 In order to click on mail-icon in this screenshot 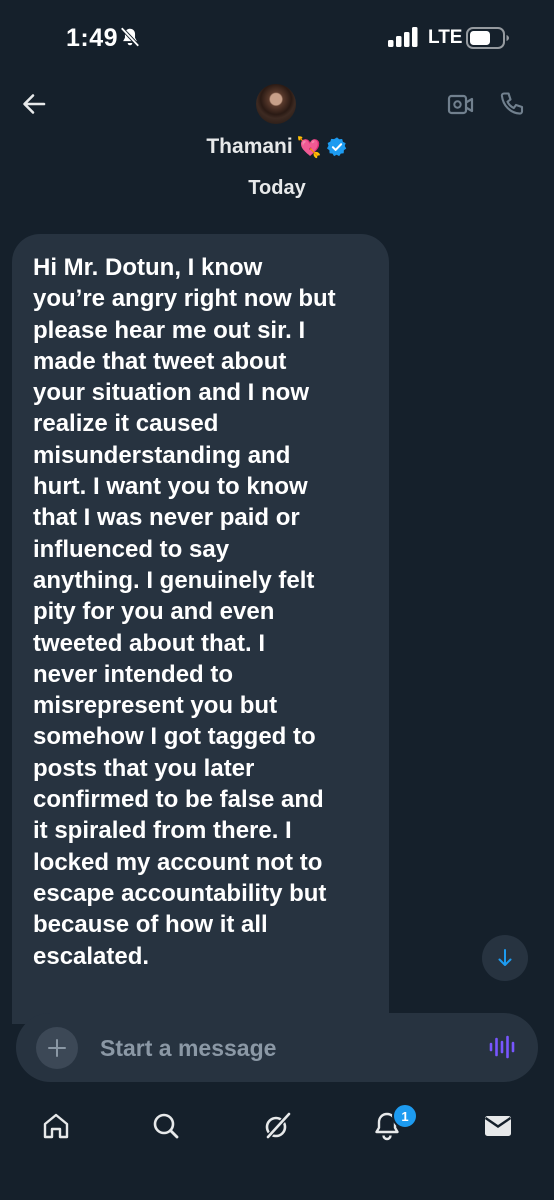, I will do `click(498, 1126)`.